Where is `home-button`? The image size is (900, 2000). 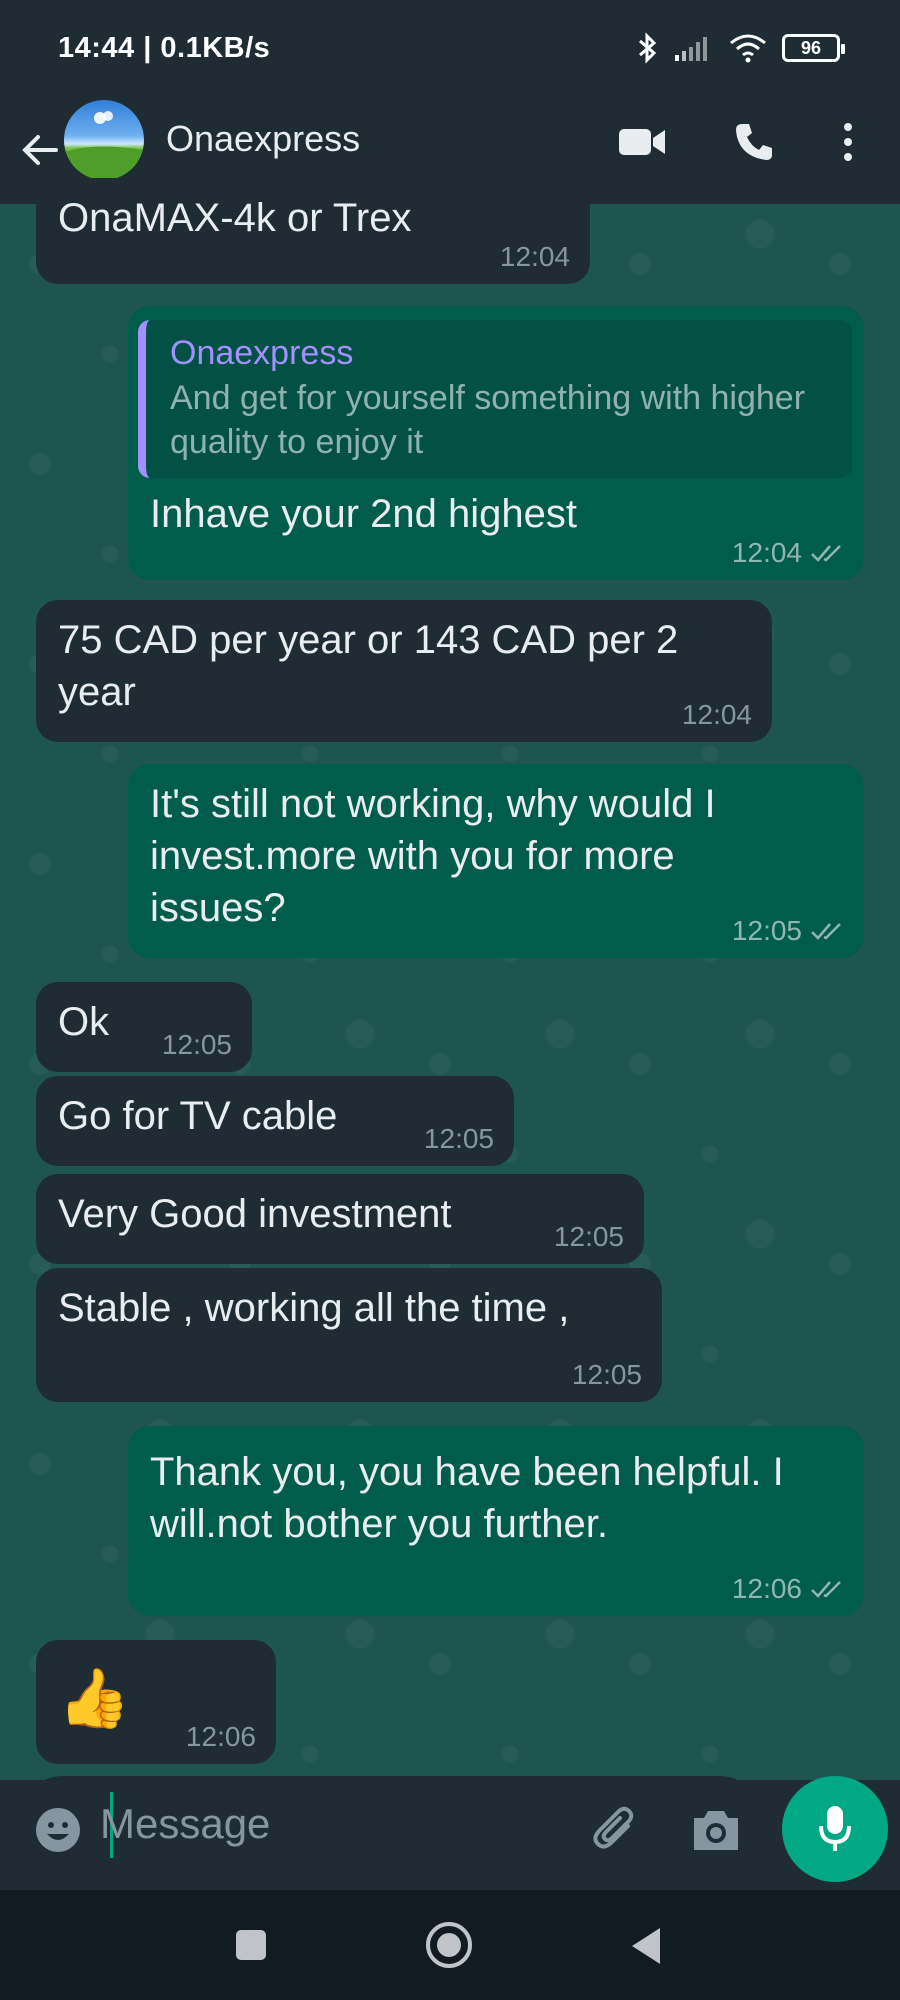
home-button is located at coordinates (449, 1945).